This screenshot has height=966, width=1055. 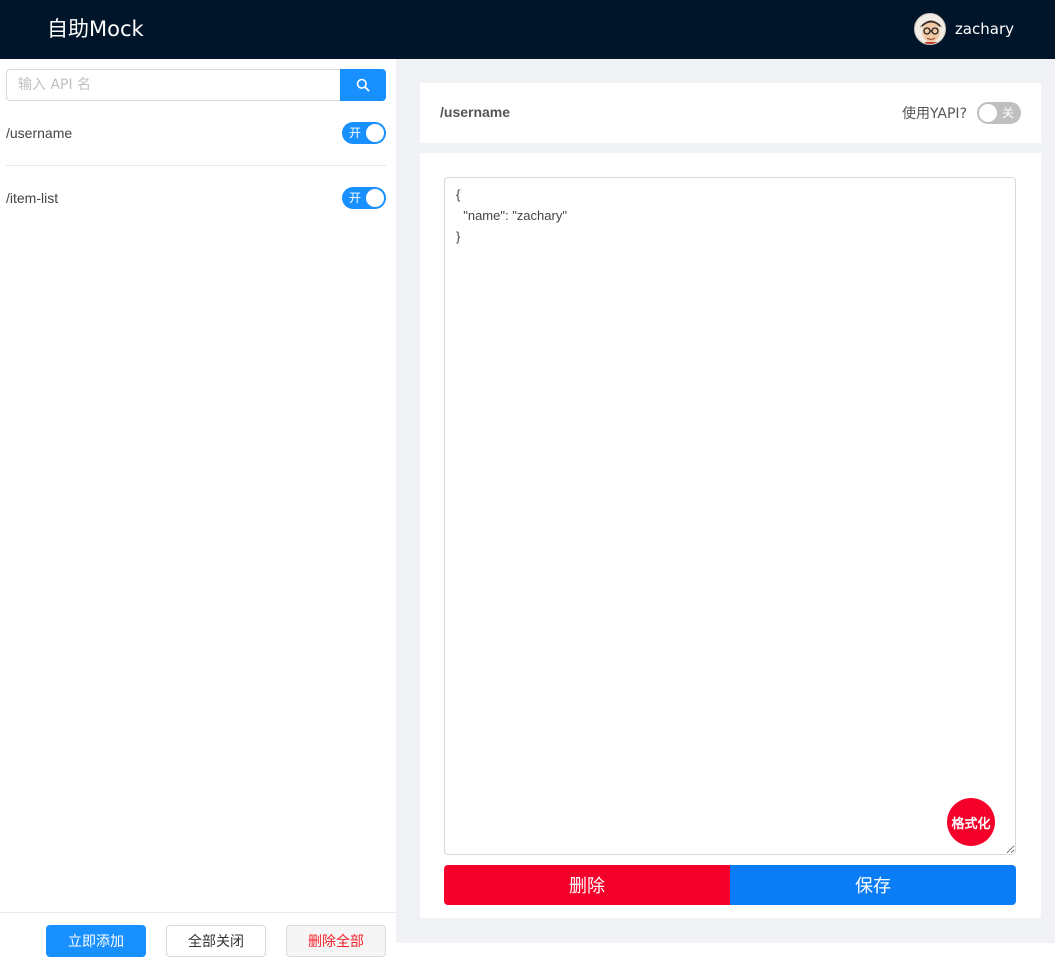 What do you see at coordinates (96, 941) in the screenshot?
I see `add-now-button: 立即添加` at bounding box center [96, 941].